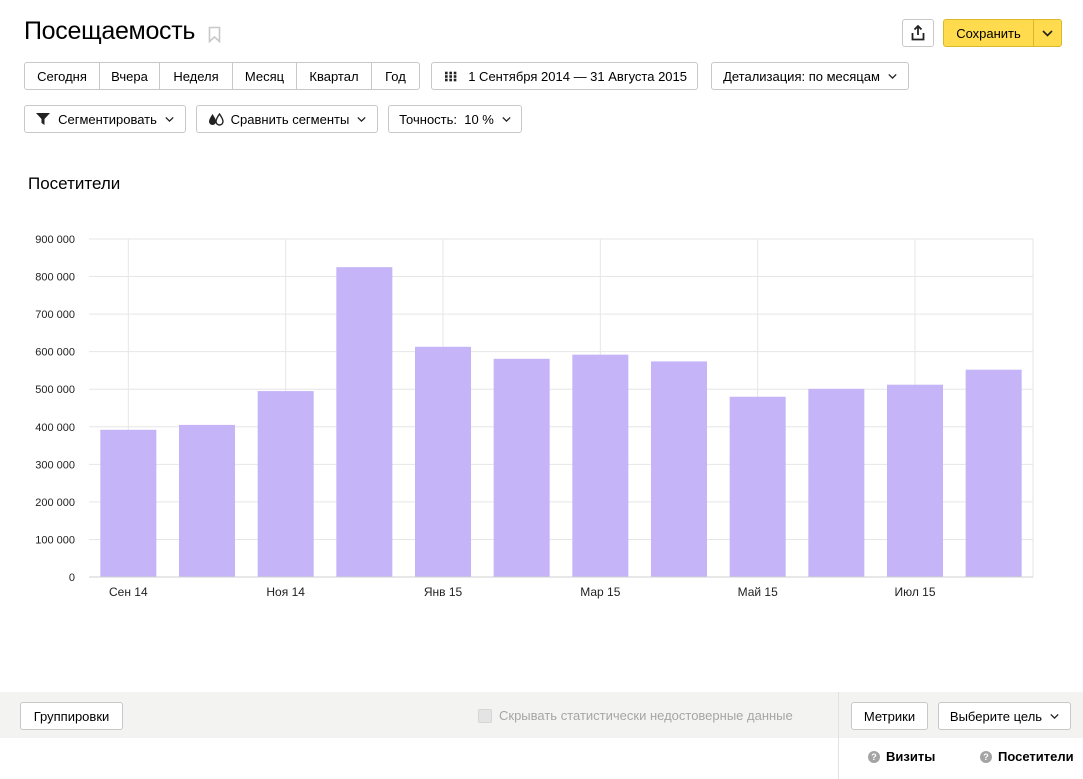 The height and width of the screenshot is (779, 1083). I want to click on y-tick-label: 500 000, so click(55, 390).